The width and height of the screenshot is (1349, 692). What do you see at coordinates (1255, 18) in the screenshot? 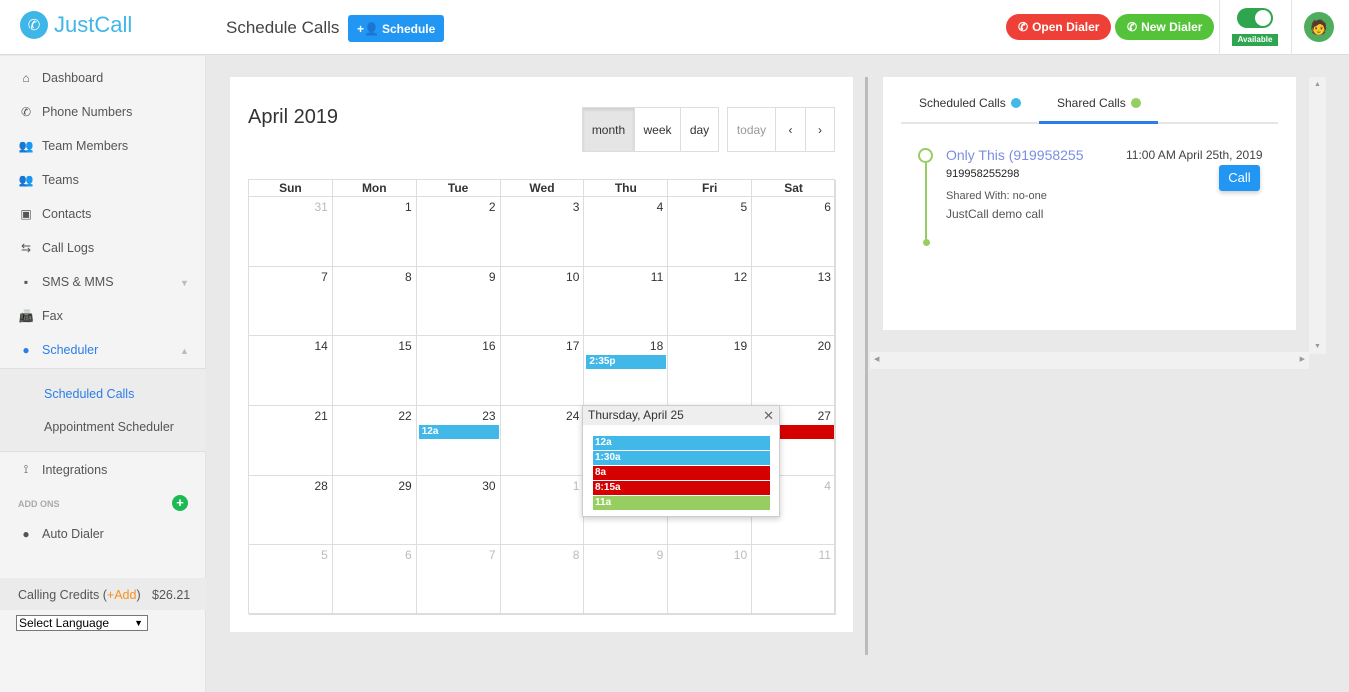
I see `availability-toggle` at bounding box center [1255, 18].